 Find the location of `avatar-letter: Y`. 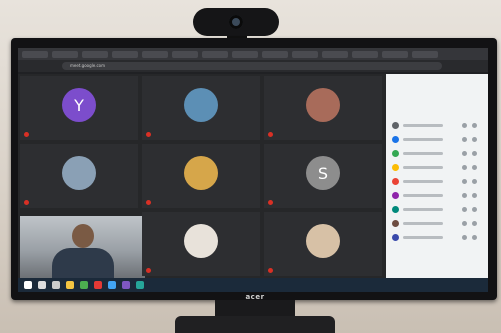

avatar-letter: Y is located at coordinates (79, 105).